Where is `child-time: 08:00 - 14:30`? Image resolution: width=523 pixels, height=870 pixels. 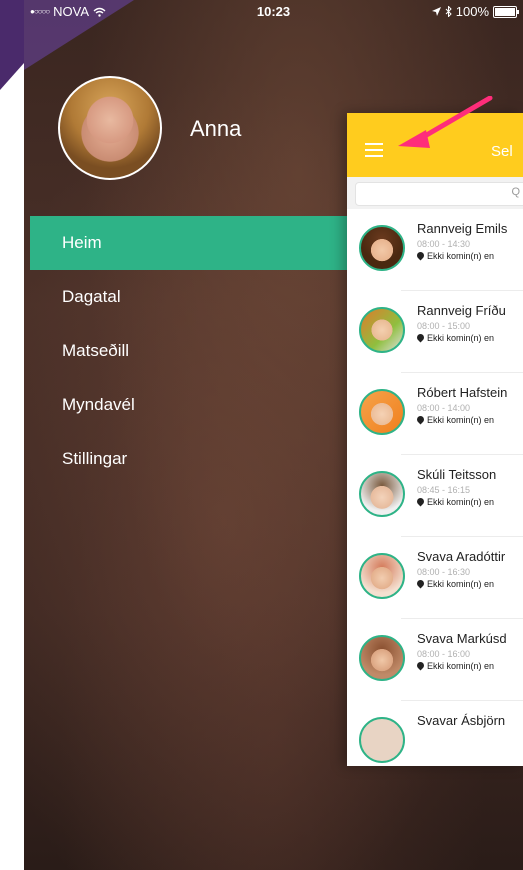
child-time: 08:00 - 14:30 is located at coordinates (444, 244).